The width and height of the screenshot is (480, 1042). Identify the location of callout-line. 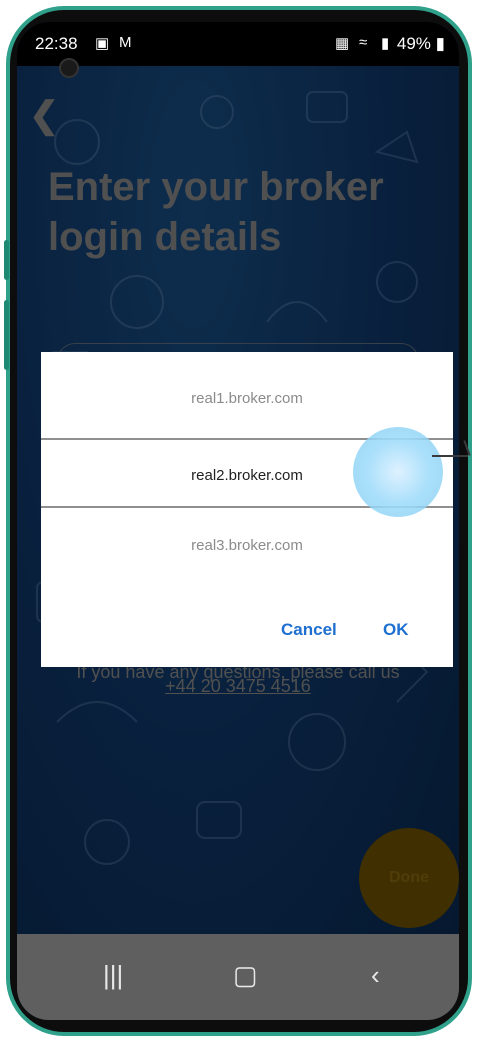
(450, 456).